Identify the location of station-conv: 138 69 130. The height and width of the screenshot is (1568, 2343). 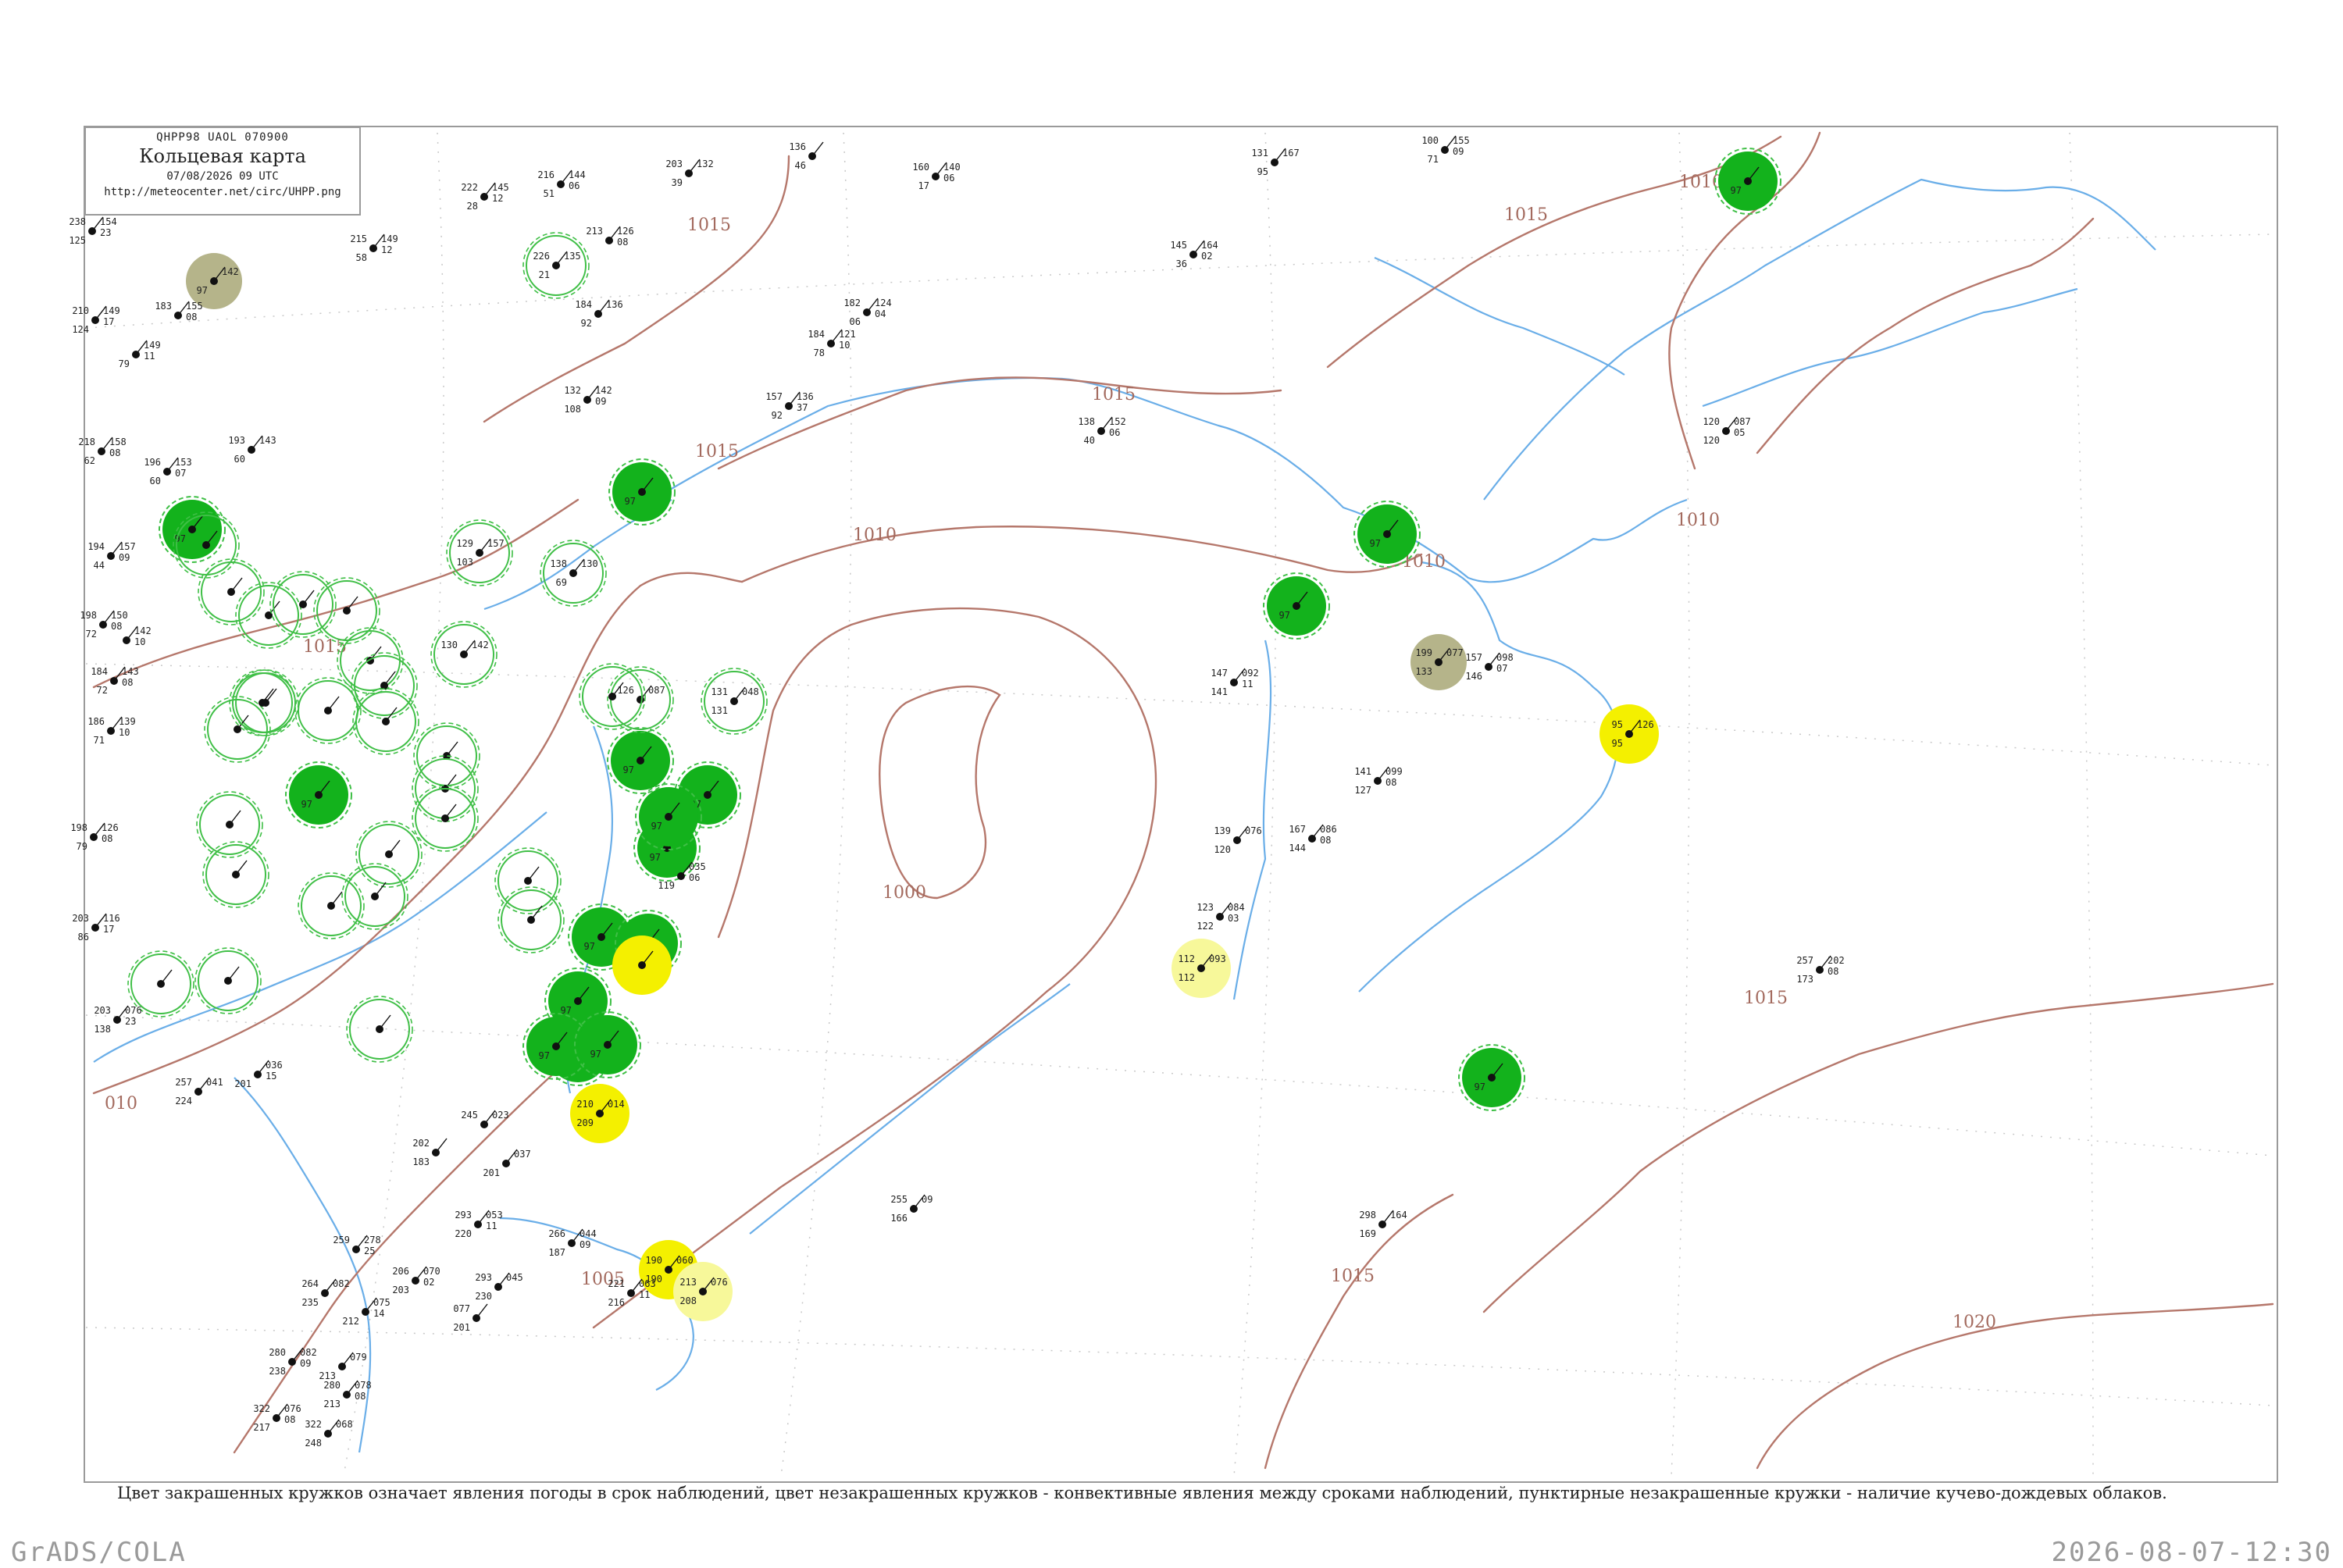
(573, 573).